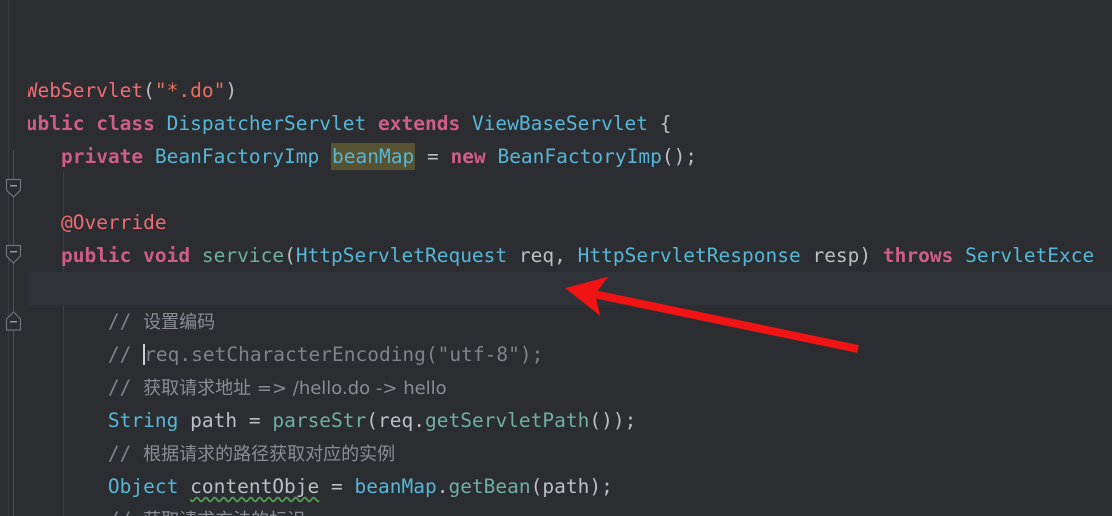 The width and height of the screenshot is (1112, 516). What do you see at coordinates (13, 333) in the screenshot?
I see `fold-rail` at bounding box center [13, 333].